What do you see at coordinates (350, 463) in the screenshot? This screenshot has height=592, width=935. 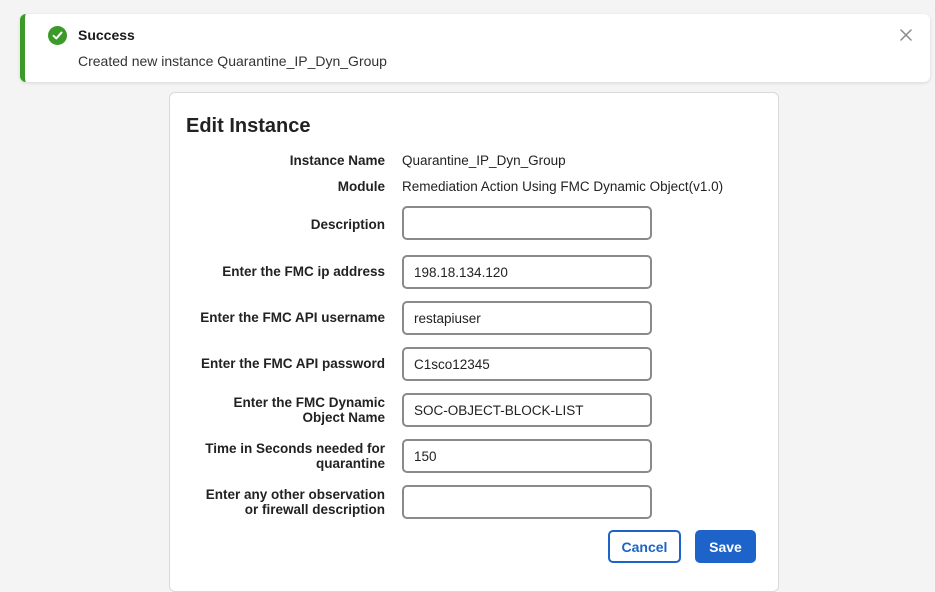 I see `quarantine-time-label-line-2: quarantine` at bounding box center [350, 463].